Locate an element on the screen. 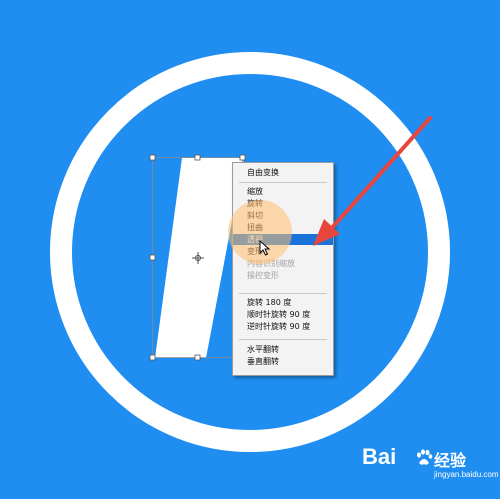 Image resolution: width=500 pixels, height=499 pixels. watermark-brand: Bai is located at coordinates (379, 456).